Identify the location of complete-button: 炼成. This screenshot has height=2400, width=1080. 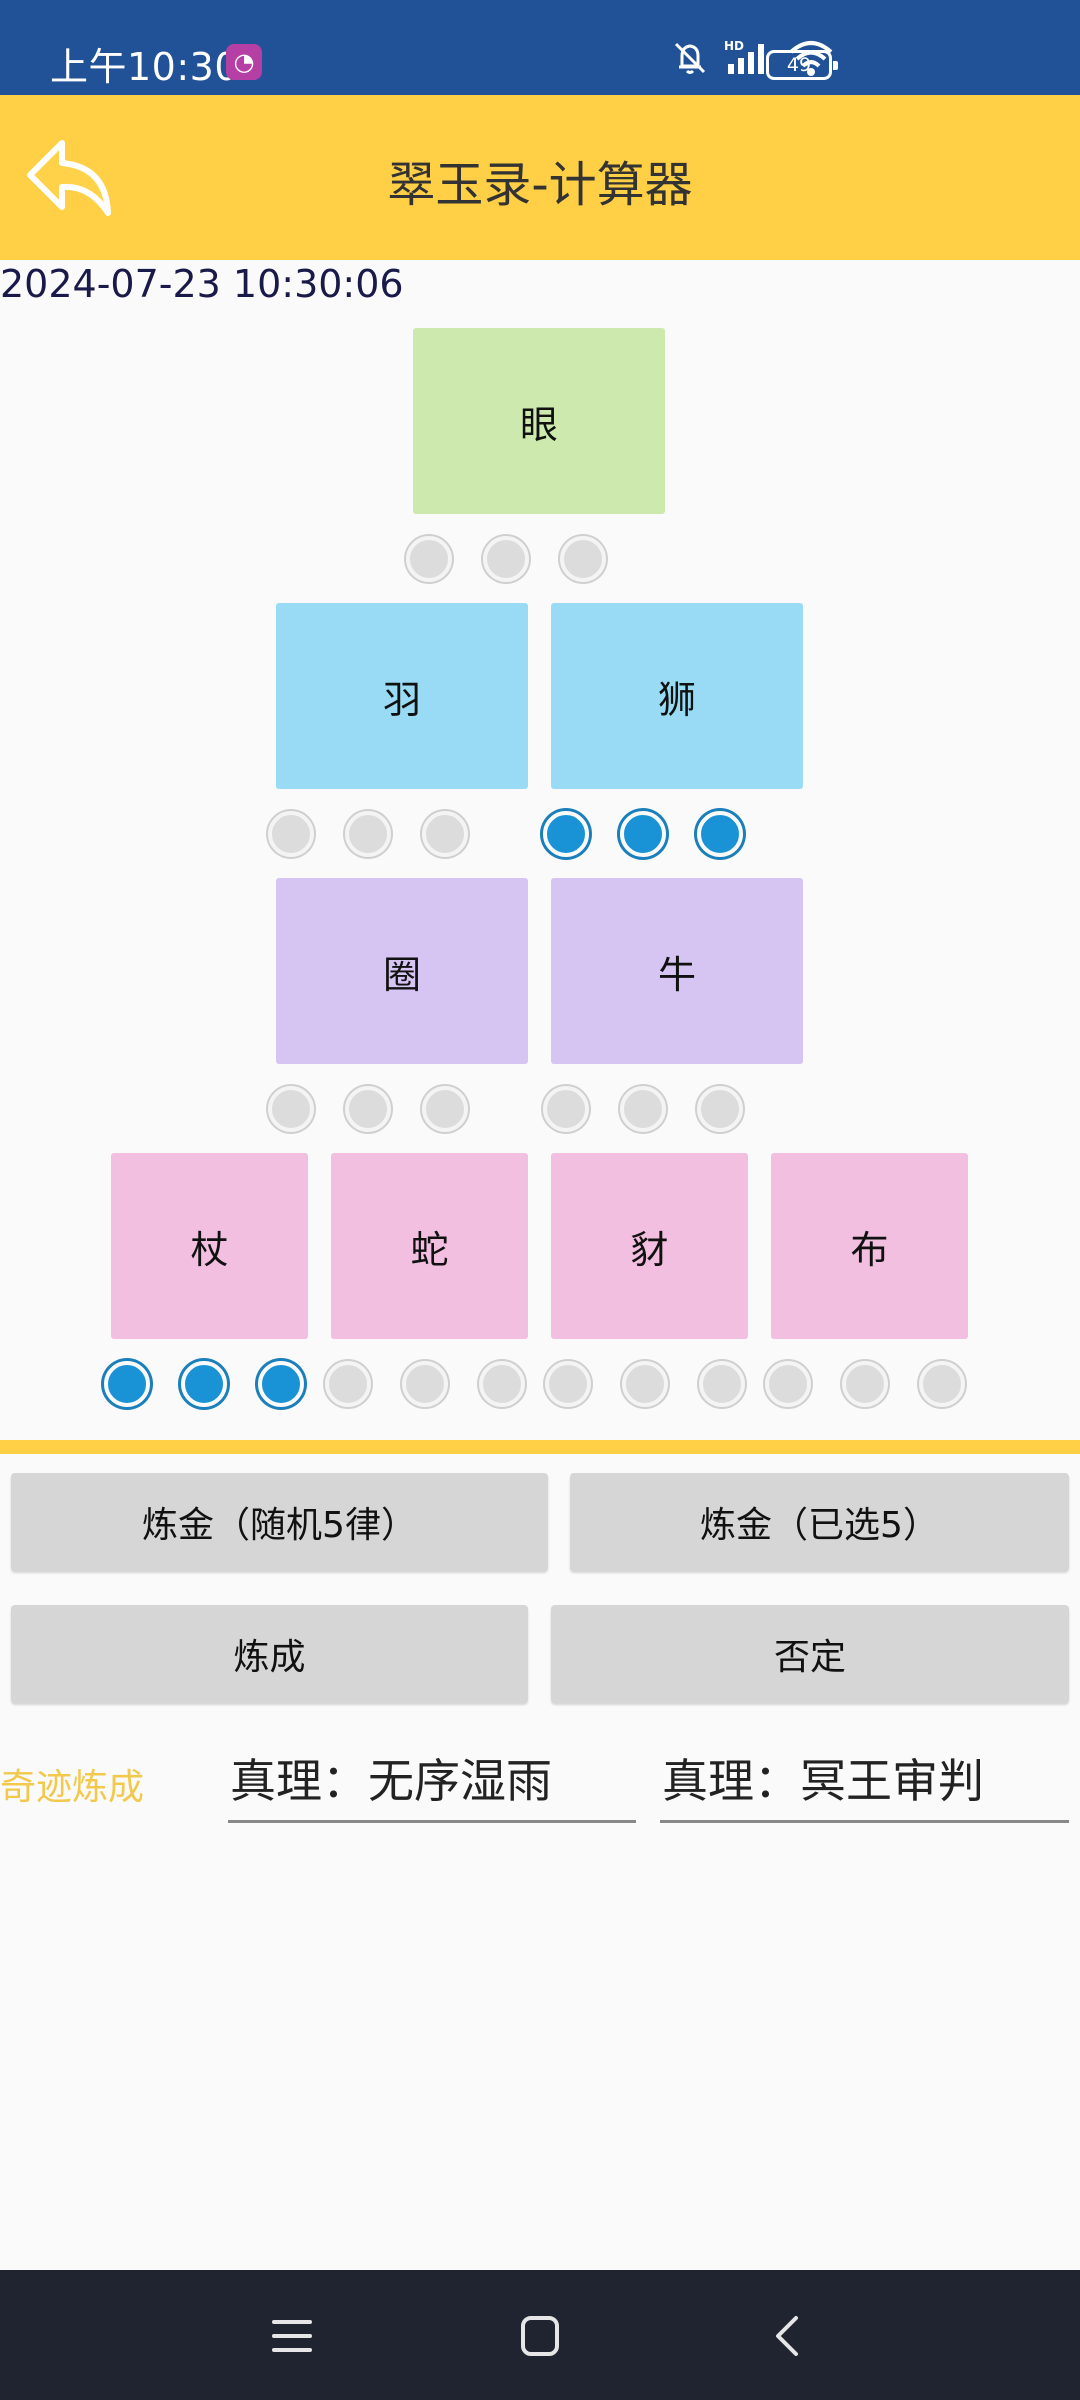
(269, 1654).